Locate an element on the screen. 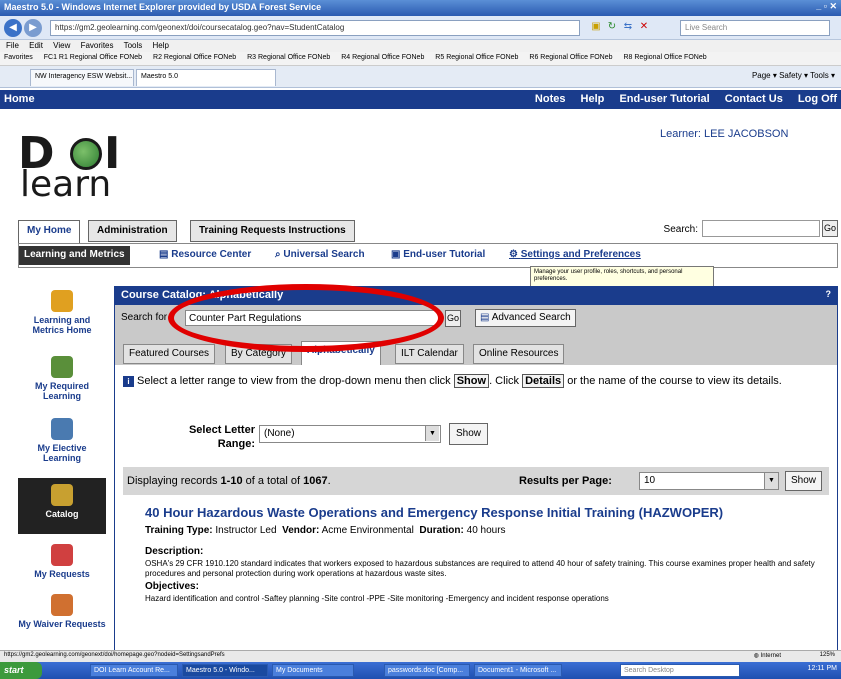 The height and width of the screenshot is (679, 841). sidebar-item-requests: My Requests is located at coordinates (62, 561).